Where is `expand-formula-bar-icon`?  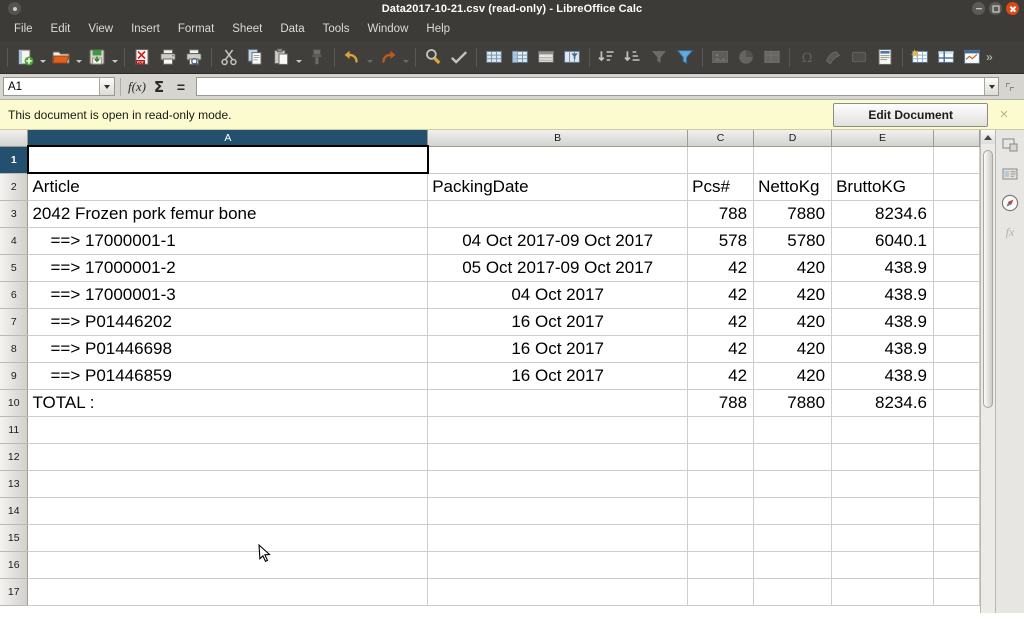
expand-formula-bar-icon is located at coordinates (991, 86).